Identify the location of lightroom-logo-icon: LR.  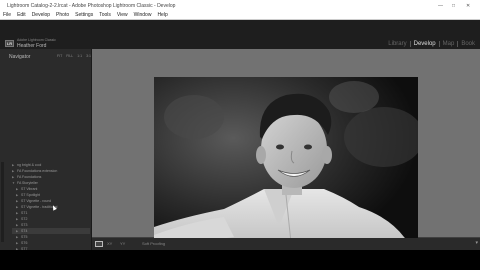
(9, 43).